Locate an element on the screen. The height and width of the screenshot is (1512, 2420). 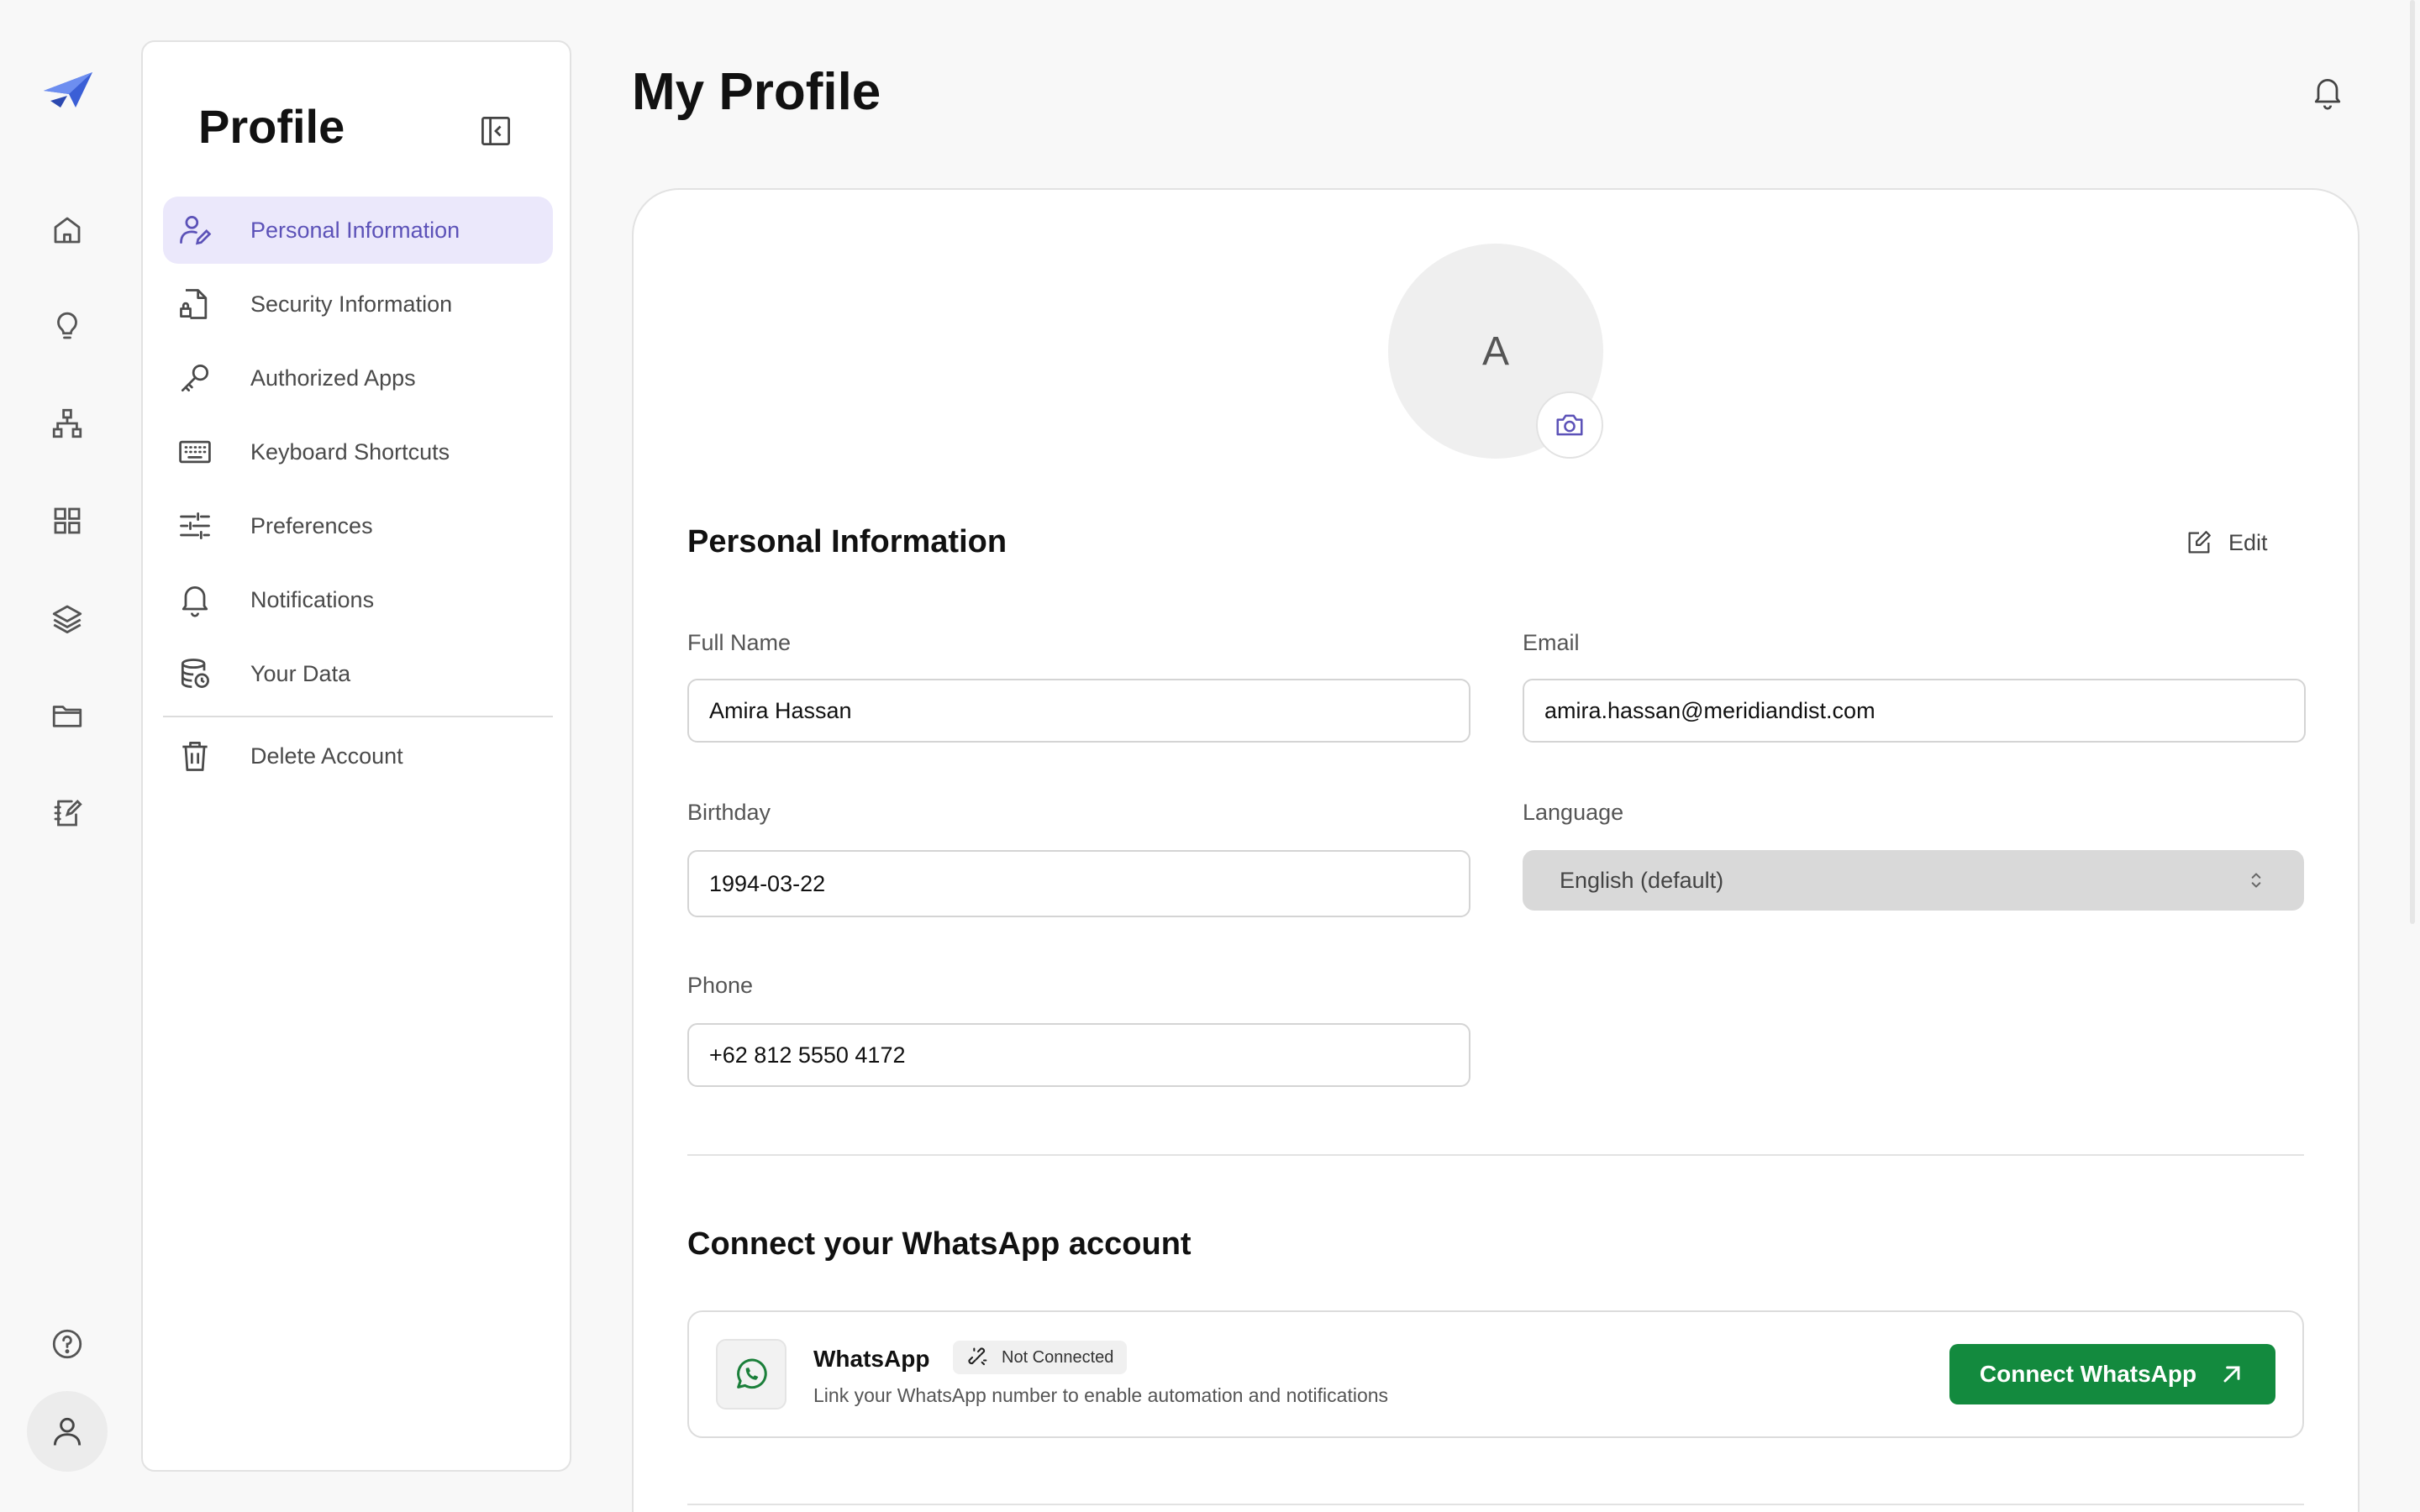
panel-collapse-icon is located at coordinates (496, 131).